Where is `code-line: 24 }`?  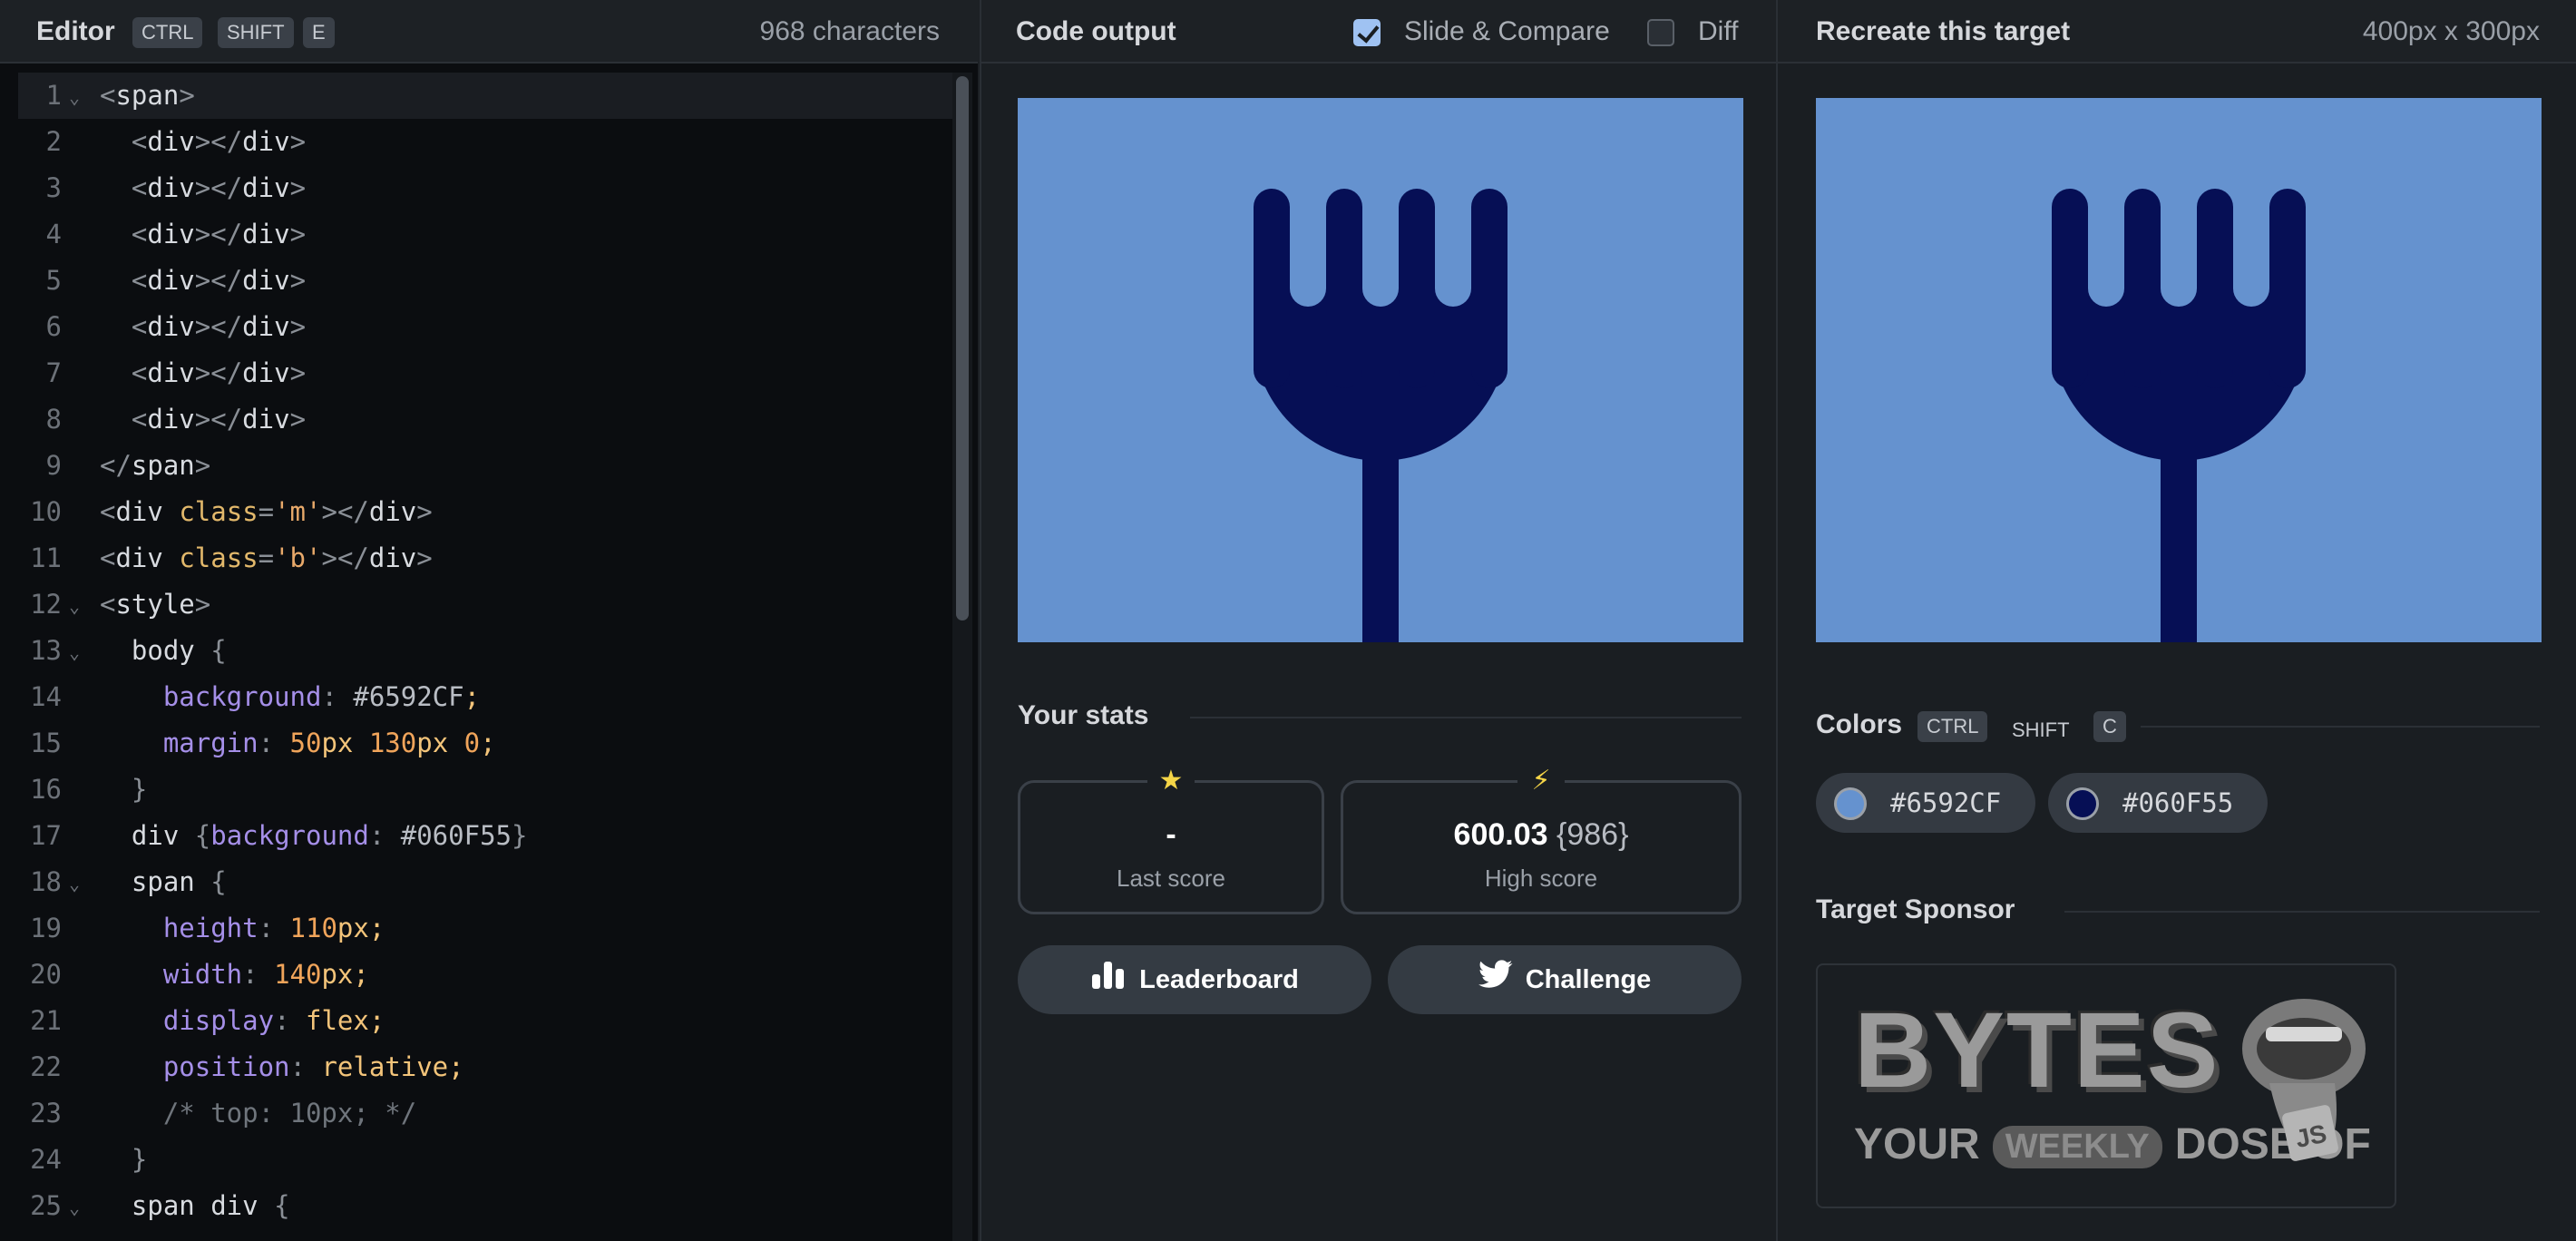
code-line: 24 } is located at coordinates (485, 1160).